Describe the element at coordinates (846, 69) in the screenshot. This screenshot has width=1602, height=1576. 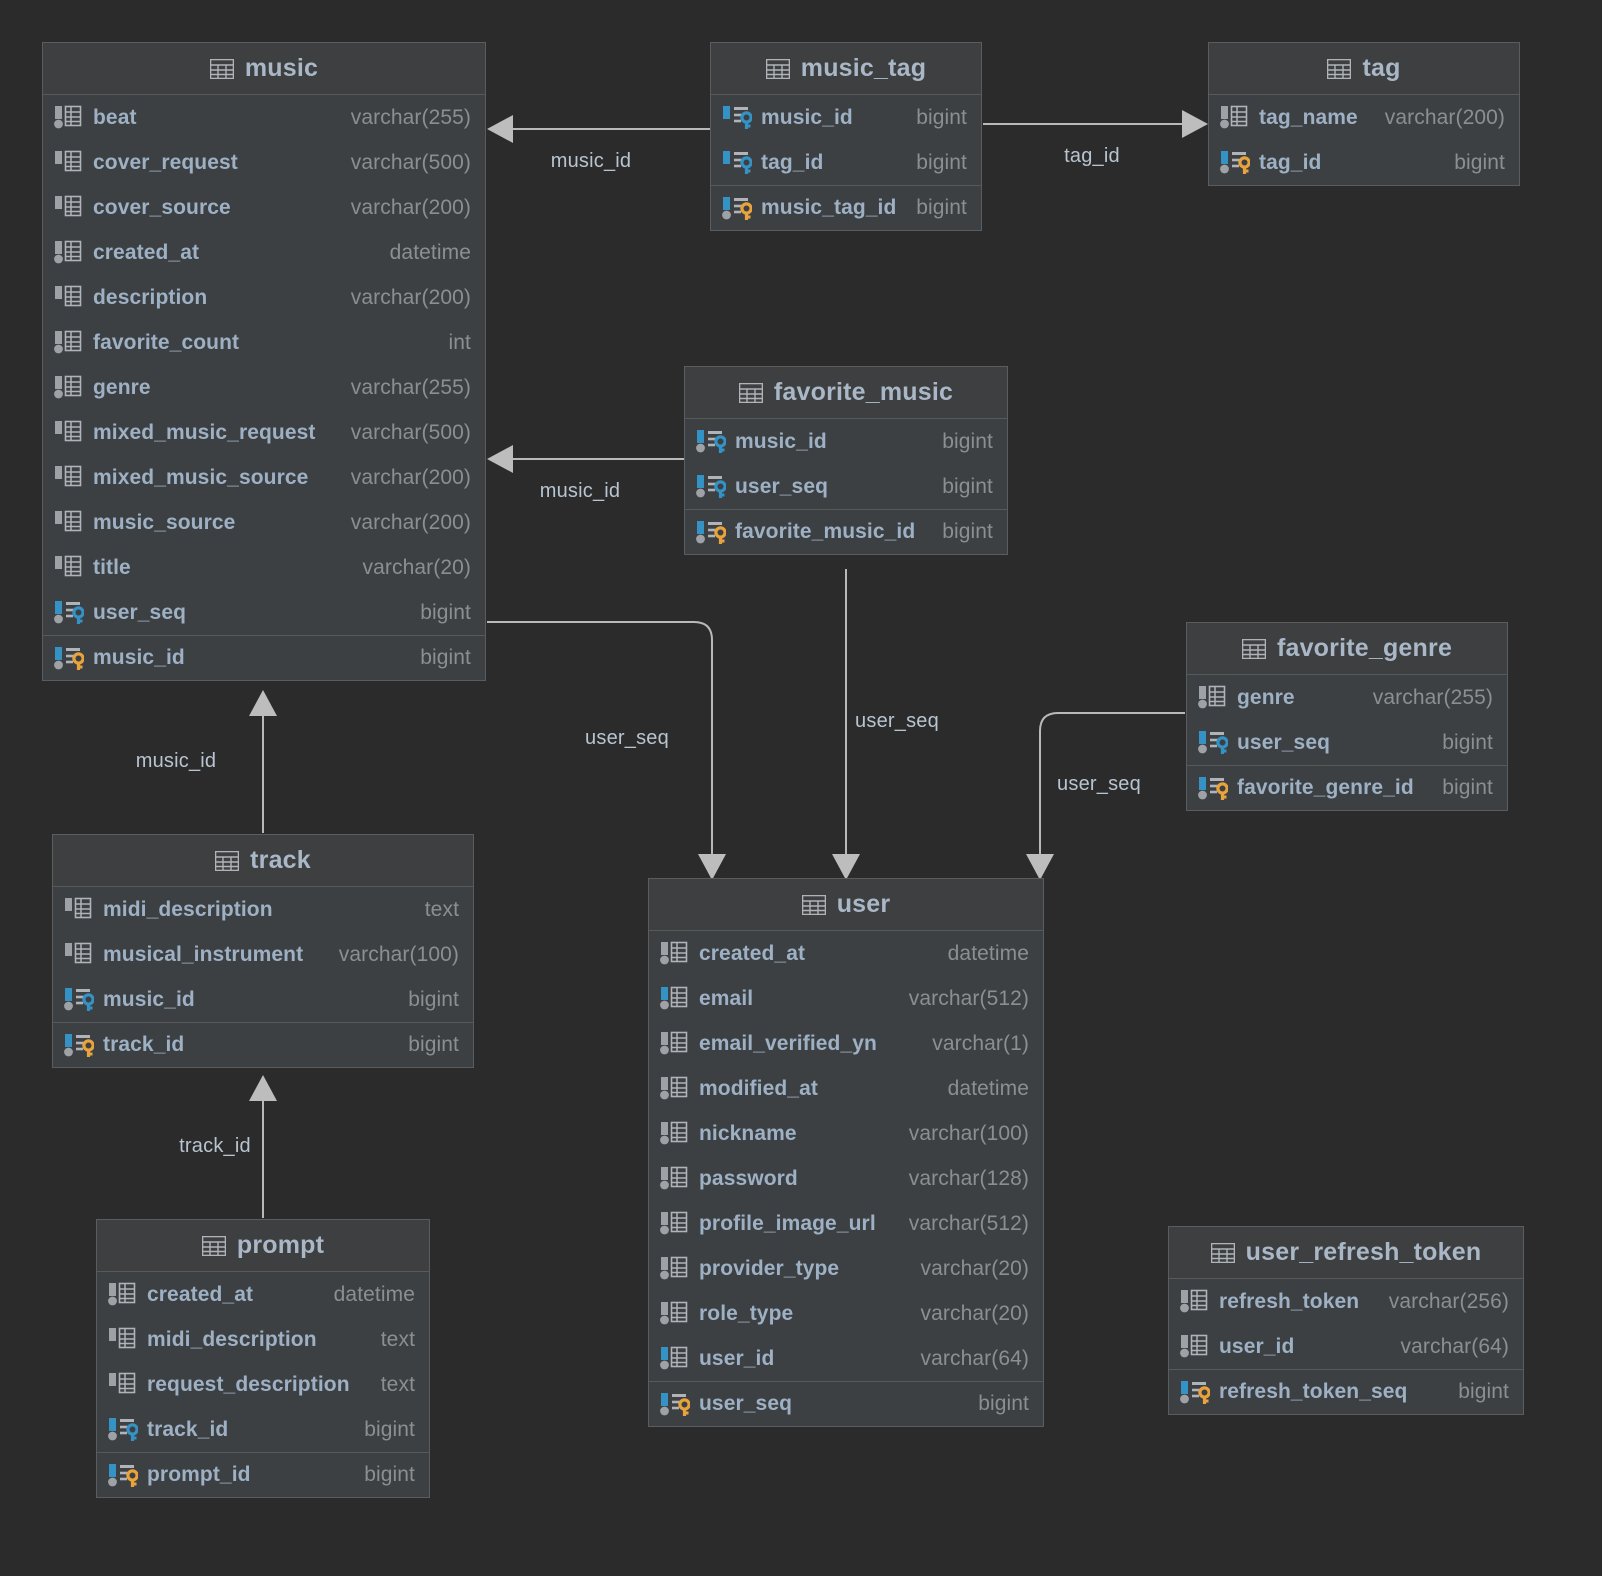
I see `table-header-music_tag: music_tag` at that location.